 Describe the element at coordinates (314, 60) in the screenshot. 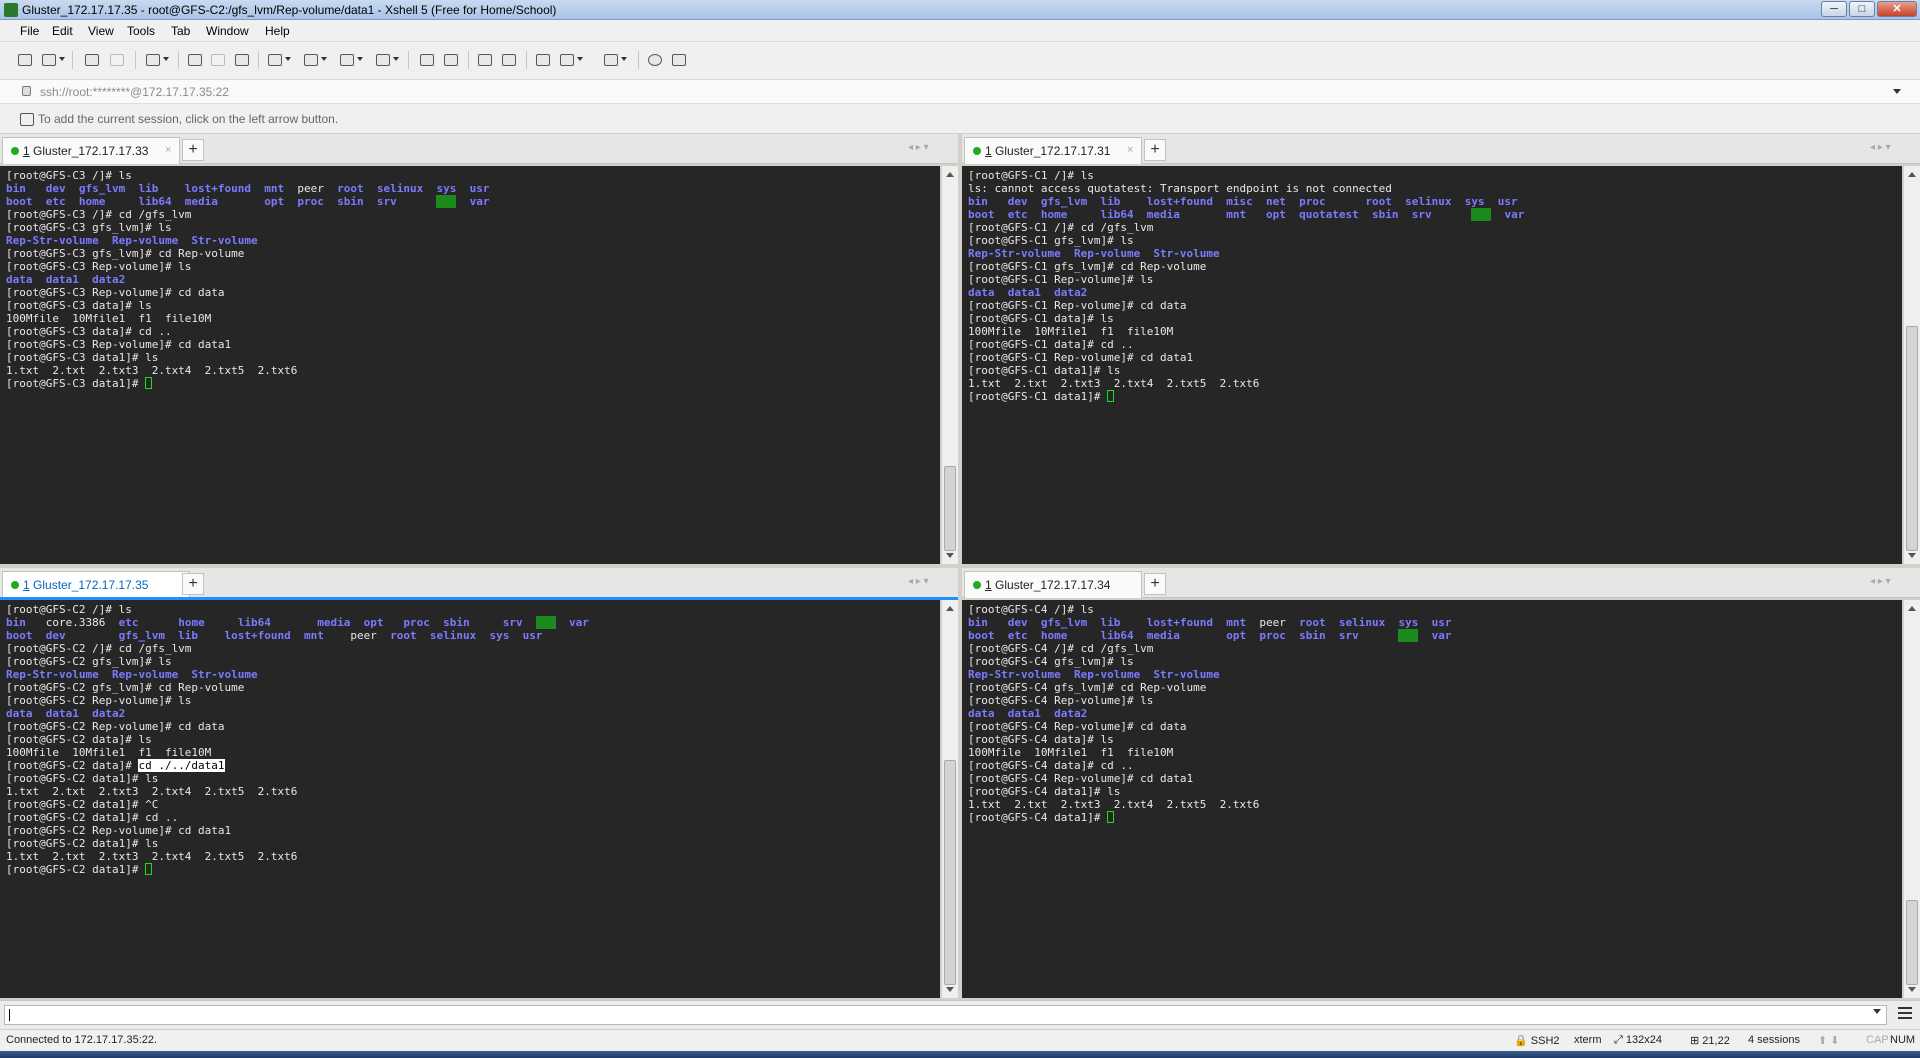

I see `transfer-icon` at that location.